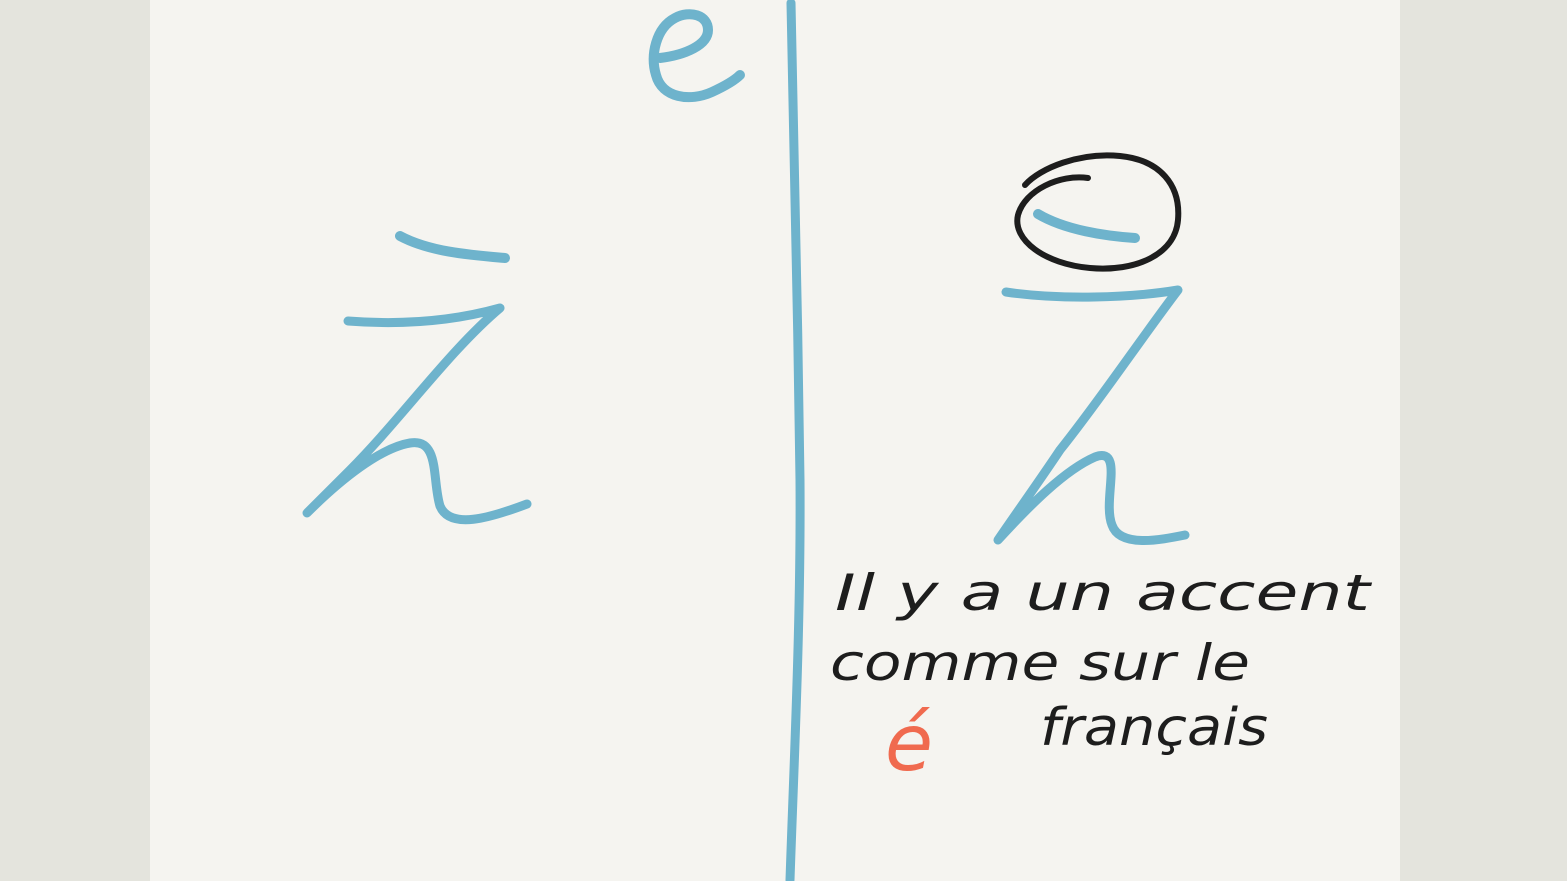 The width and height of the screenshot is (1567, 881). What do you see at coordinates (1154, 728) in the screenshot?
I see `note-line-3-word: français` at bounding box center [1154, 728].